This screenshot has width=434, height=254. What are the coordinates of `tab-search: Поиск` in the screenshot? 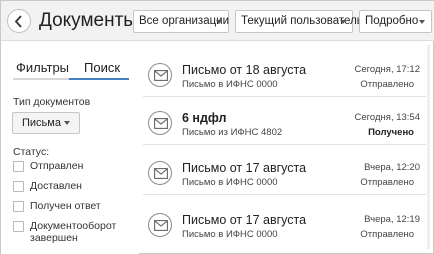 It's located at (102, 67).